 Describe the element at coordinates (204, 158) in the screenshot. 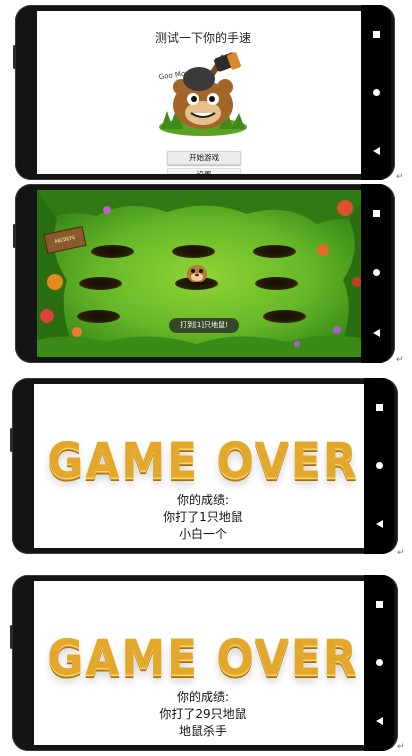

I see `start-game-button: 开始游戏` at that location.